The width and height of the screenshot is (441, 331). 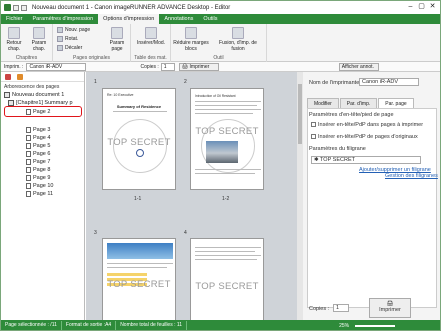 What do you see at coordinates (178, 19) in the screenshot?
I see `menu-annotations: Annotations` at bounding box center [178, 19].